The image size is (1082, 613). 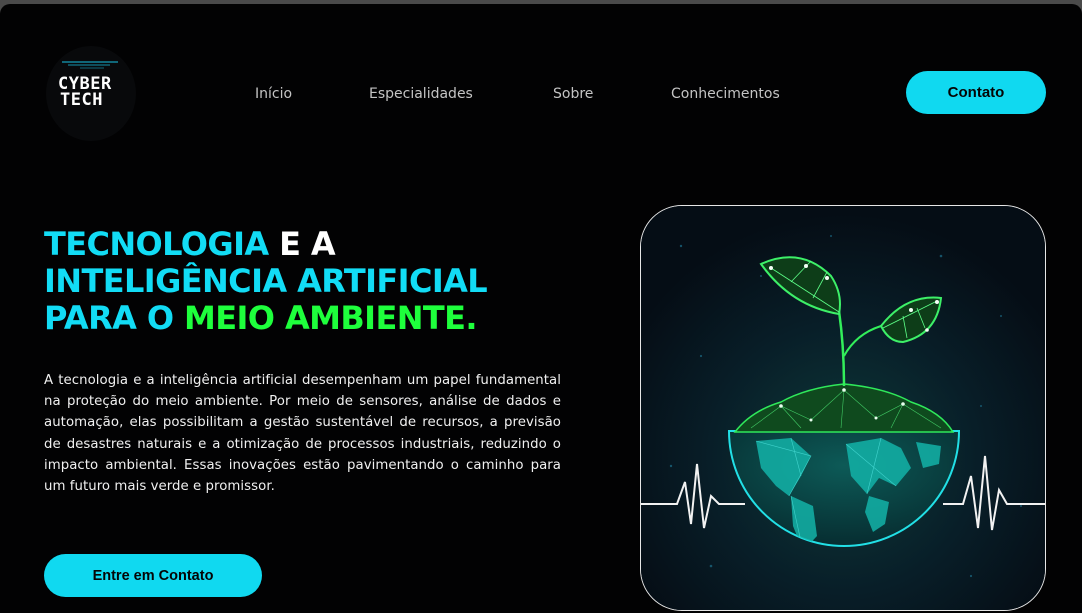 What do you see at coordinates (156, 244) in the screenshot?
I see `headline-part-1: TECNOLOGIA` at bounding box center [156, 244].